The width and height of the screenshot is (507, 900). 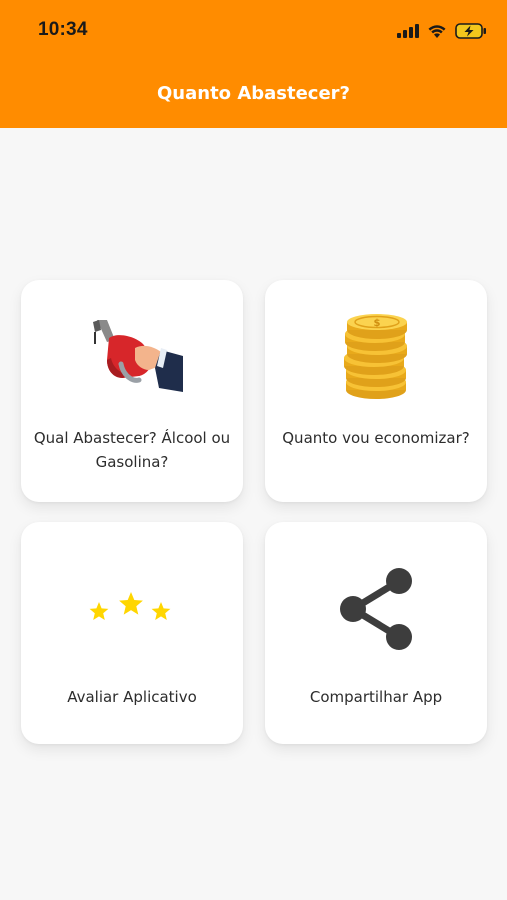 I want to click on status-time: 10:34, so click(x=63, y=29).